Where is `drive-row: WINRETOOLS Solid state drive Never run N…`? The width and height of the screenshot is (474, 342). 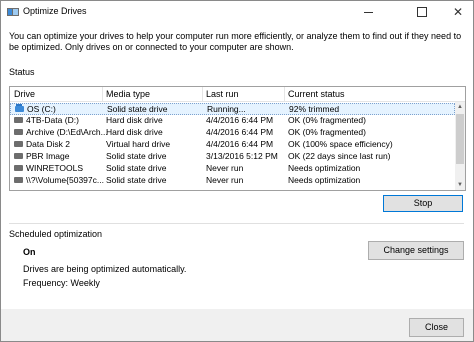 drive-row: WINRETOOLS Solid state drive Never run N… is located at coordinates (232, 168).